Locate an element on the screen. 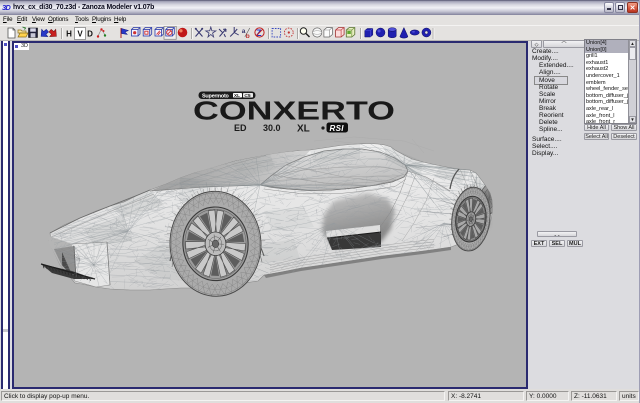 This screenshot has height=403, width=640. svg-text: 30.0 is located at coordinates (272, 128).